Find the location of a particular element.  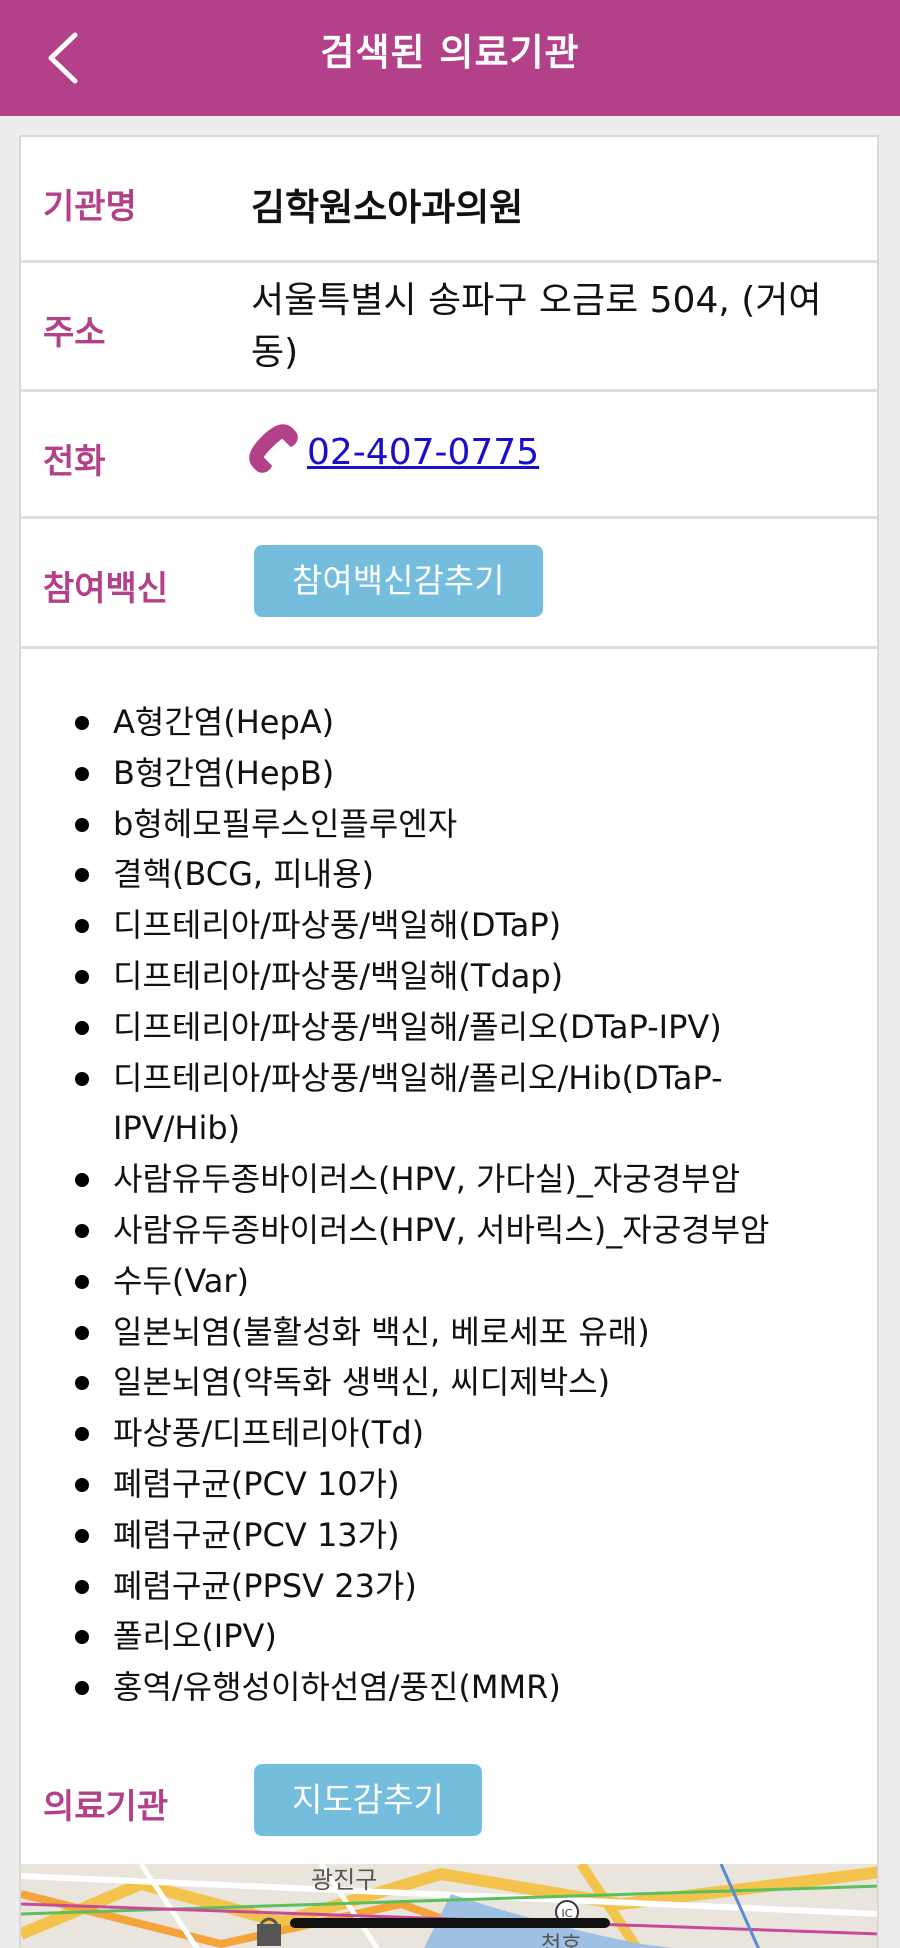

vaccine-list-item: 폴리오(IPV) is located at coordinates (449, 1636).